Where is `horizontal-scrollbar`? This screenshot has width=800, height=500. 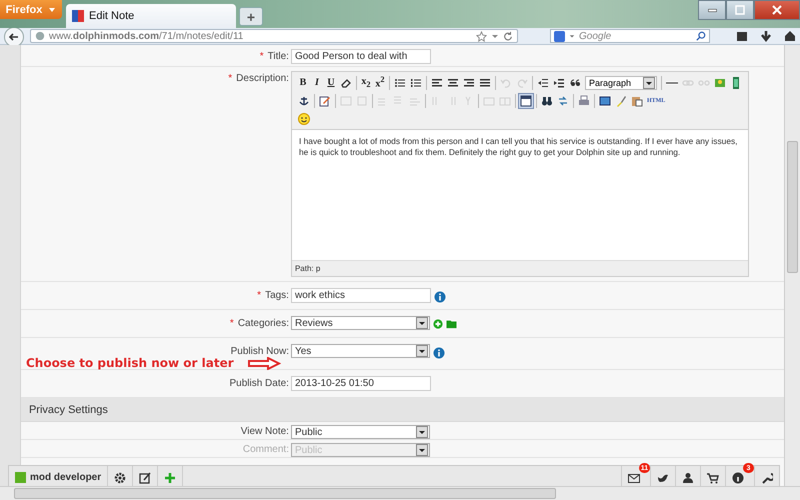 horizontal-scrollbar is located at coordinates (400, 493).